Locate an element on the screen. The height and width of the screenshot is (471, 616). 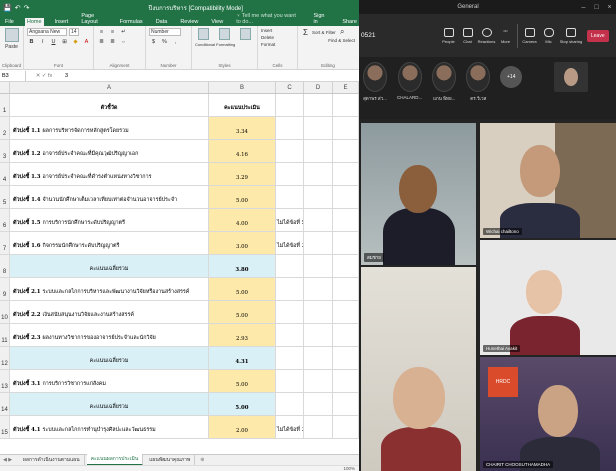
save-icon: 💾 is located at coordinates (7, 8).